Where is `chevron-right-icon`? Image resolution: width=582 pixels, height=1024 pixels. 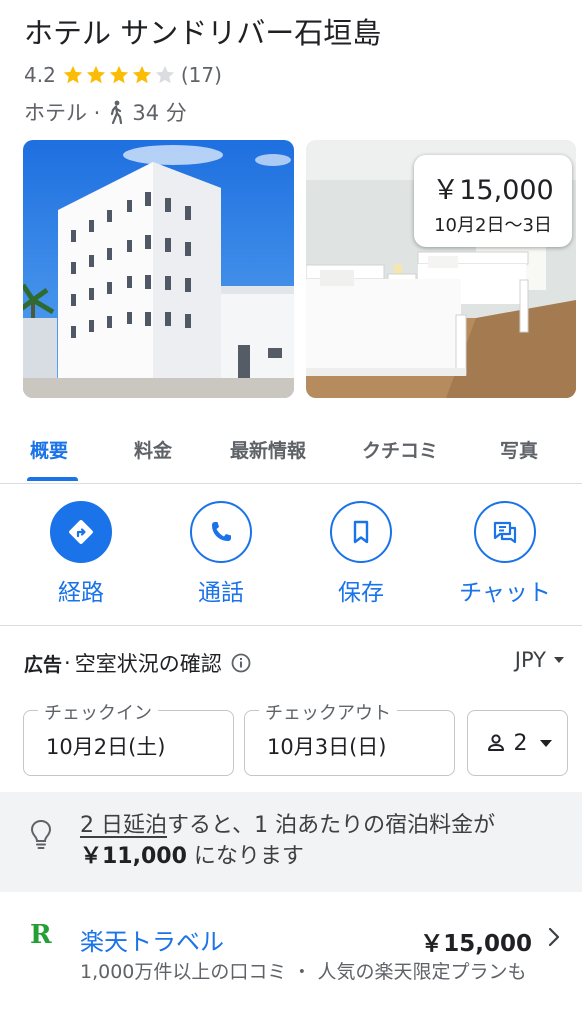
chevron-right-icon is located at coordinates (554, 937).